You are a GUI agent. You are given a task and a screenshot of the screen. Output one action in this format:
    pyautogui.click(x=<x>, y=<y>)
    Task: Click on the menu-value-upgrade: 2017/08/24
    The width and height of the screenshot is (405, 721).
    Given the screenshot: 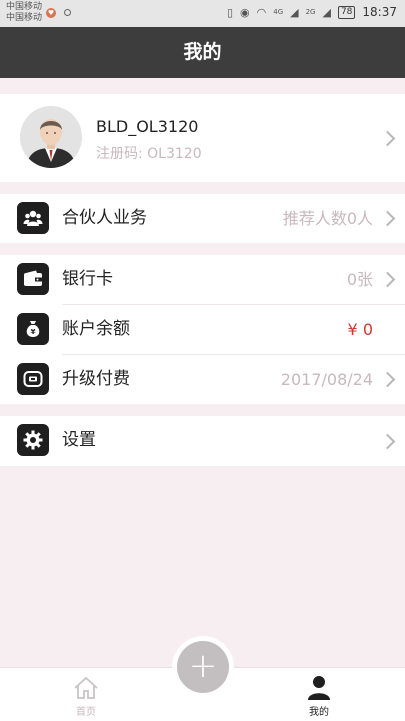 What is the action you would take?
    pyautogui.click(x=326, y=379)
    